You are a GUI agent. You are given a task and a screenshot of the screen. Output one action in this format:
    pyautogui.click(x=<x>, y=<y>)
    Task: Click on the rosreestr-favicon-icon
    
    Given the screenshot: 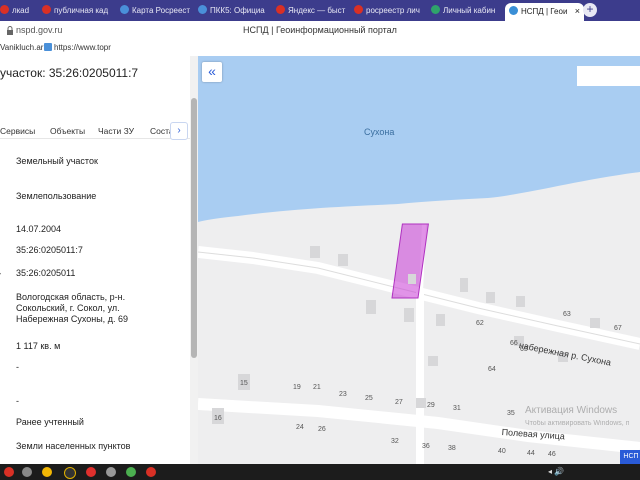 What is the action you would take?
    pyautogui.click(x=124, y=9)
    